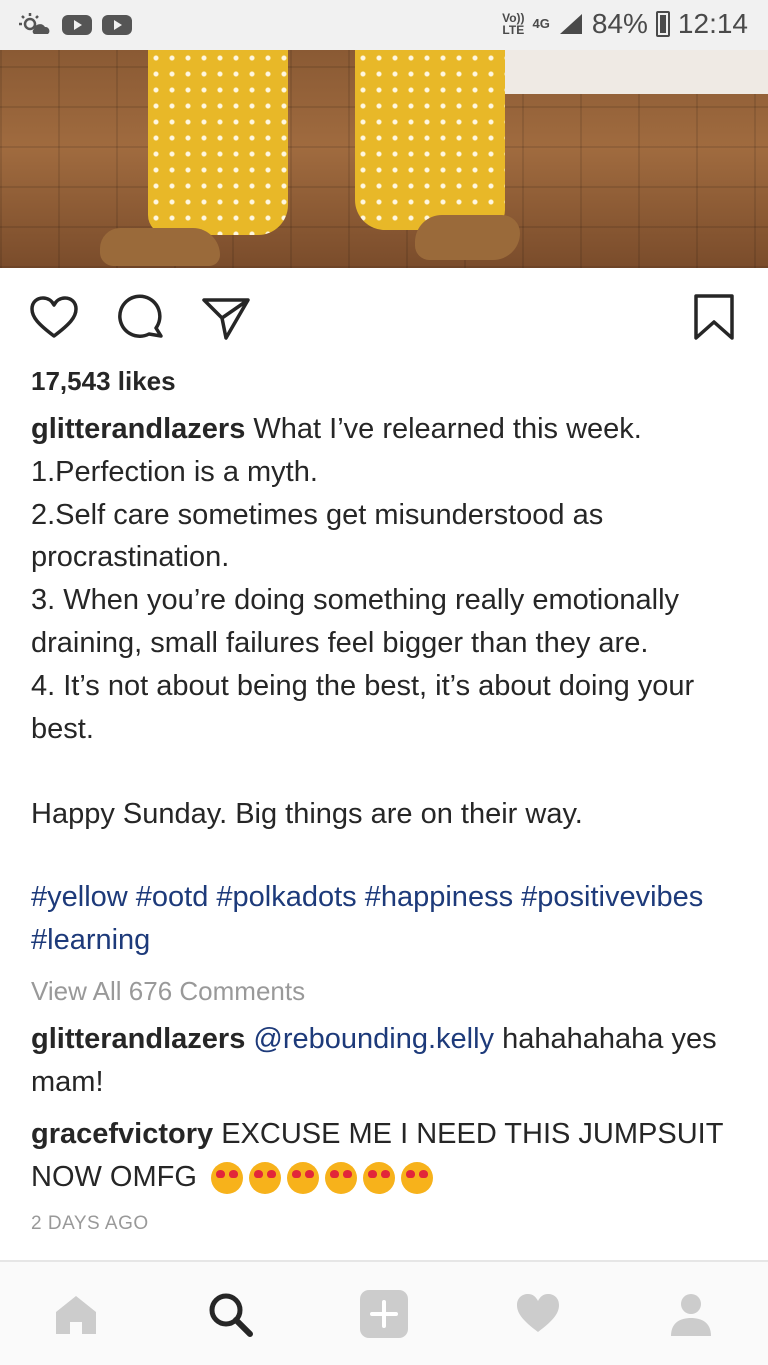 This screenshot has height=1365, width=768. What do you see at coordinates (467, 237) in the screenshot?
I see `photo-shoe-right` at bounding box center [467, 237].